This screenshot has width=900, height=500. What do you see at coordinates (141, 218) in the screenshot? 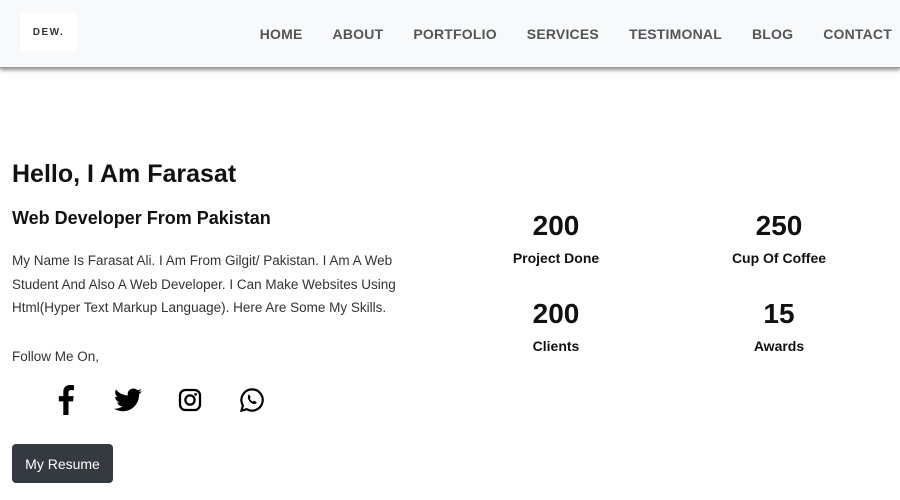
I see `hero-subtitle: Web Developer From Pakistan` at bounding box center [141, 218].